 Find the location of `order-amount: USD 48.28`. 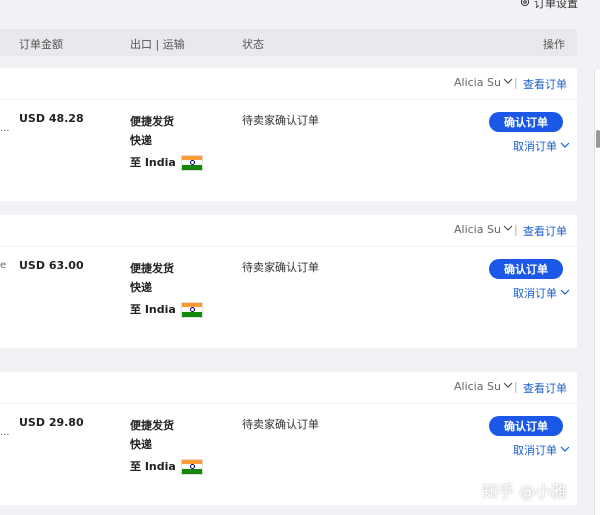

order-amount: USD 48.28 is located at coordinates (51, 118).